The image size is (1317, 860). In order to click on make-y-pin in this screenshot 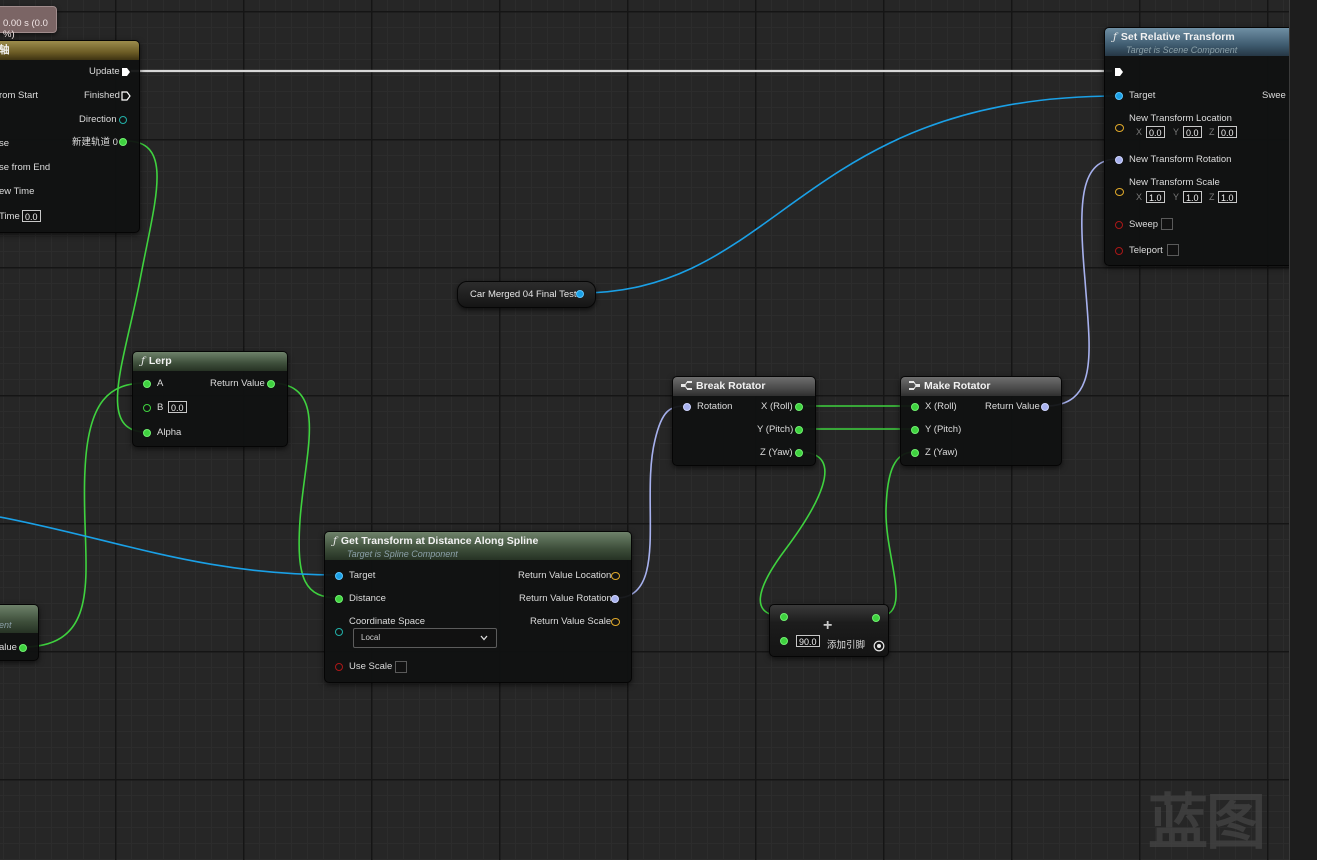, I will do `click(915, 430)`.